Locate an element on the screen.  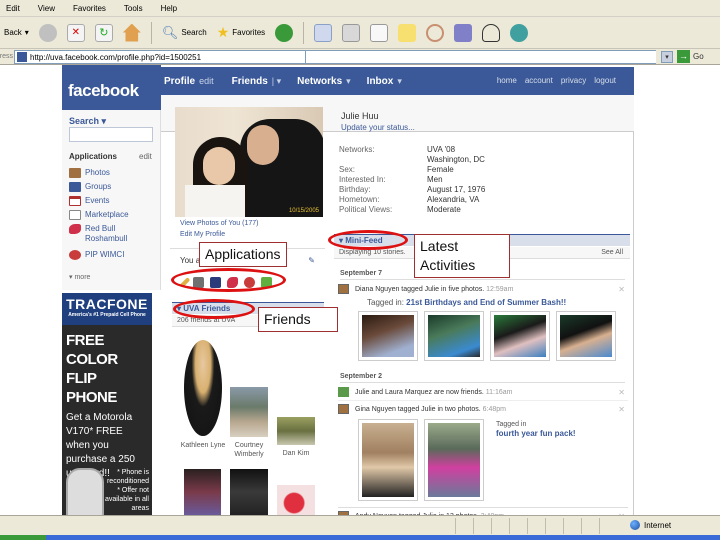
sidebar-item-events: Events is located at coordinates (114, 201).